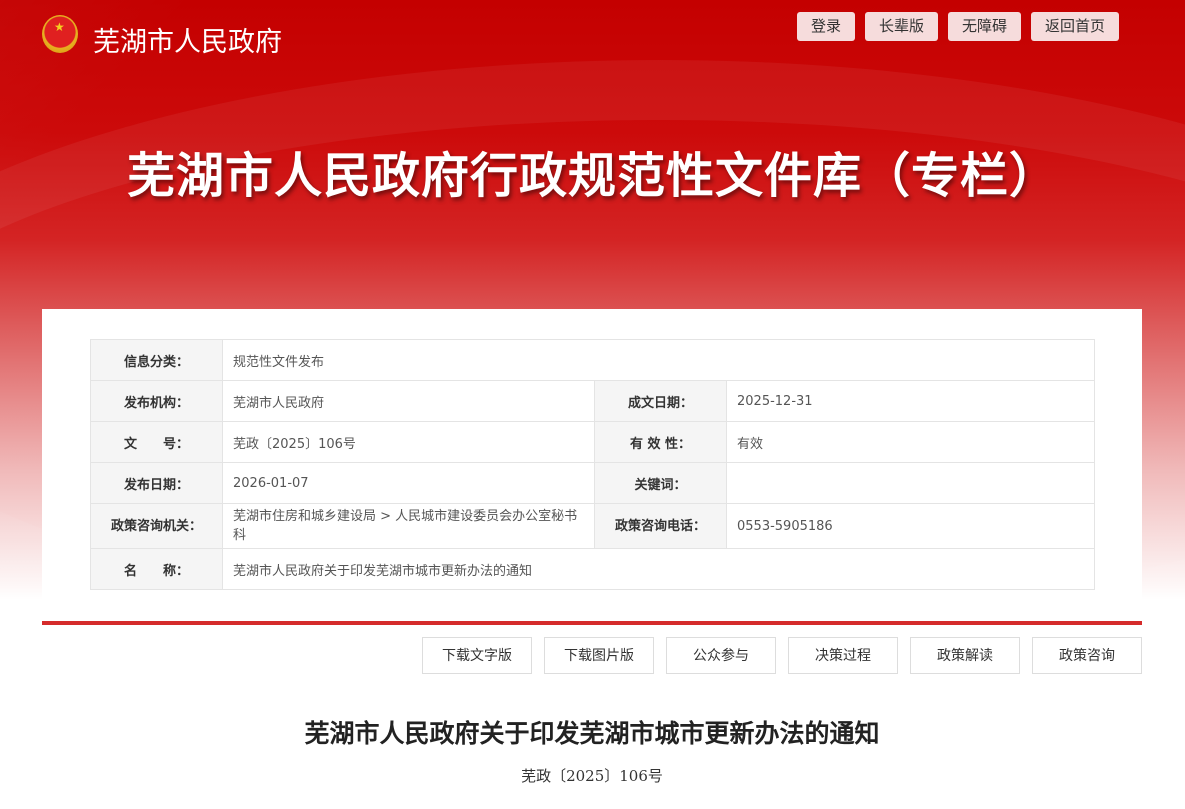  I want to click on action-bar: 下载文字版 下载图片版 公众参与 决策过程 政策解读 政策咨询, so click(782, 655).